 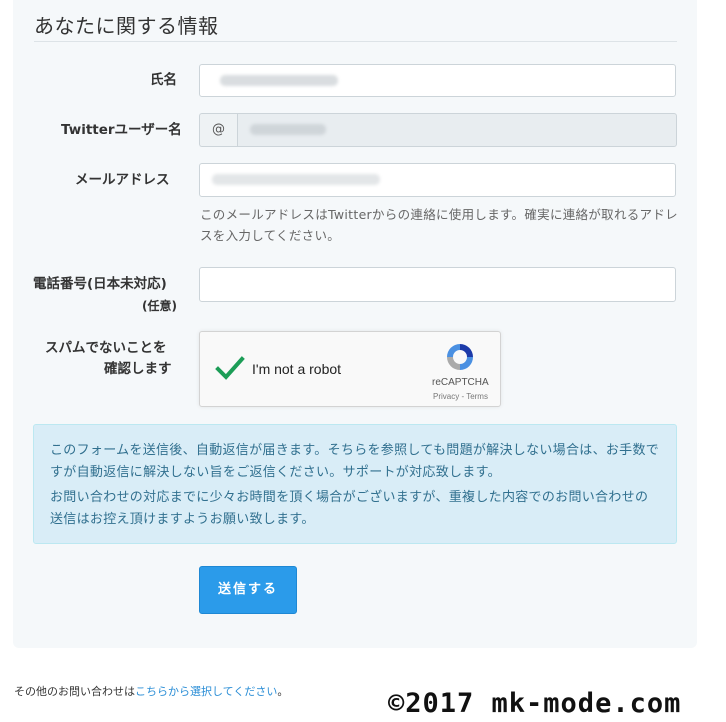 I want to click on phone-input, so click(x=437, y=284).